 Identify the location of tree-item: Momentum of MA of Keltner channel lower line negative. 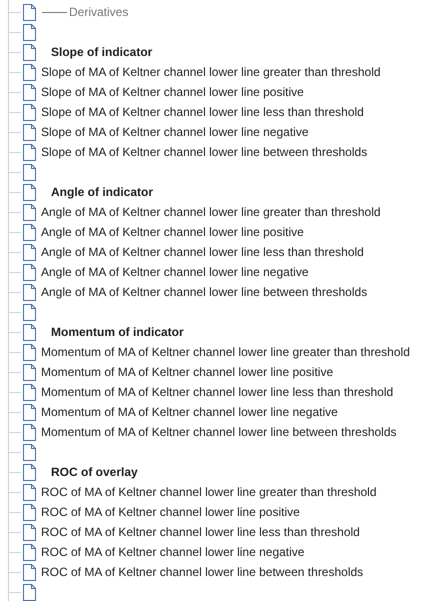
(189, 412).